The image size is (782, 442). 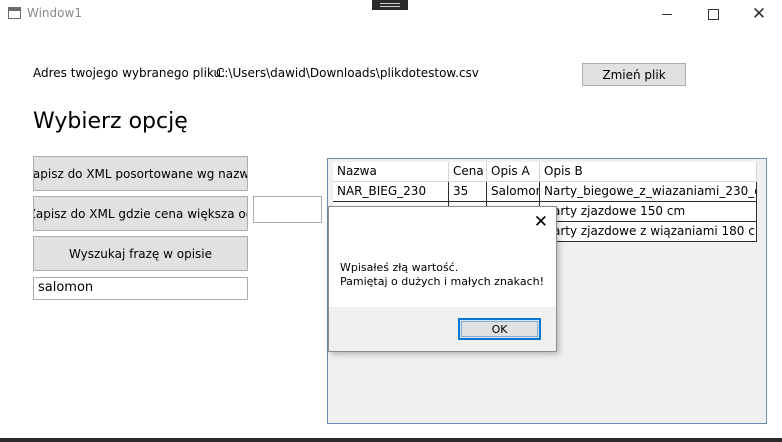 What do you see at coordinates (391, 192) in the screenshot?
I see `table-cell: NAR_BIEG_230` at bounding box center [391, 192].